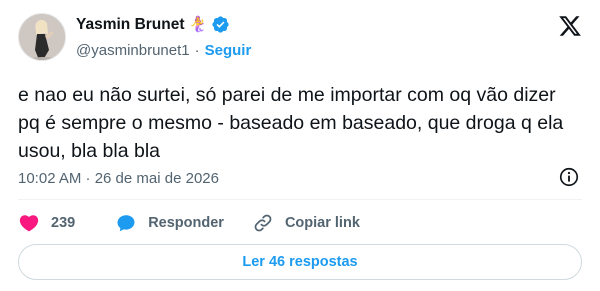  I want to click on avatar-image, so click(42, 37).